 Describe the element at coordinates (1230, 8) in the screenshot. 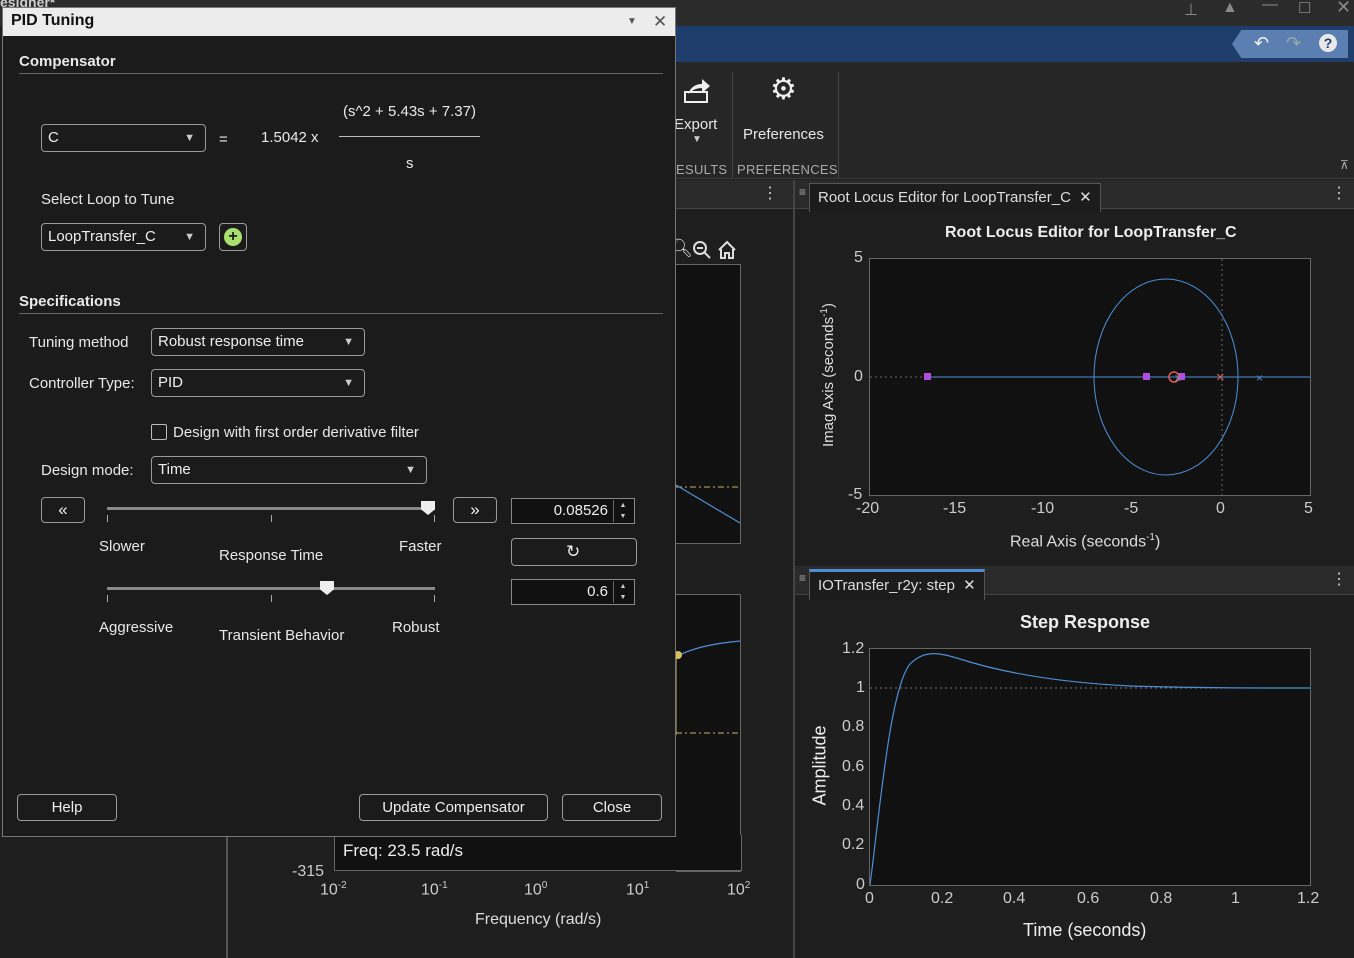

I see `collapse-icon: ▲` at that location.